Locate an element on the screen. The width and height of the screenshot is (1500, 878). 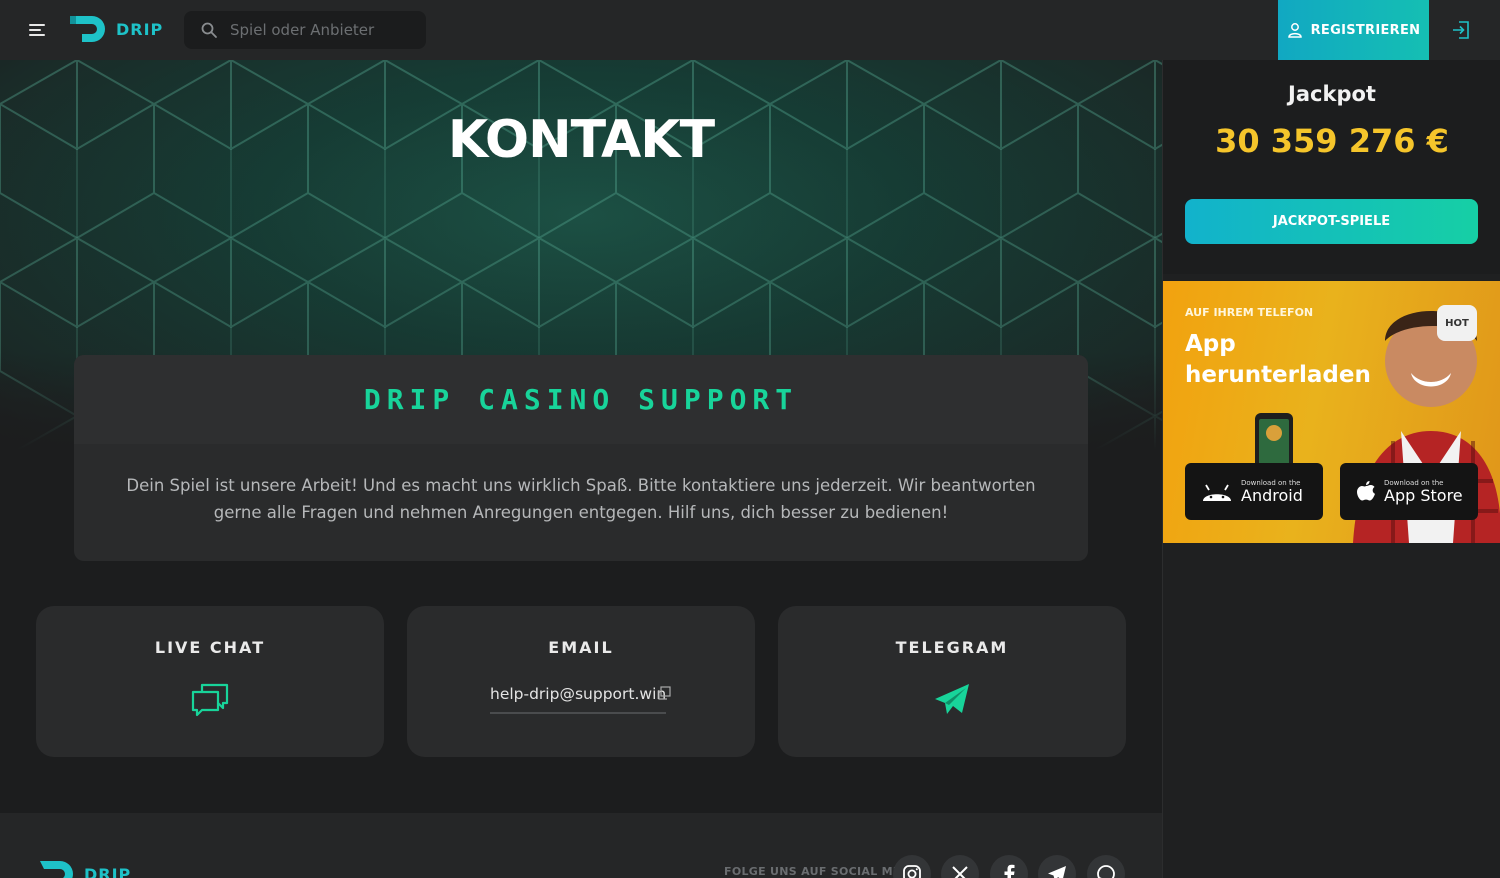
android-icon is located at coordinates (1217, 492).